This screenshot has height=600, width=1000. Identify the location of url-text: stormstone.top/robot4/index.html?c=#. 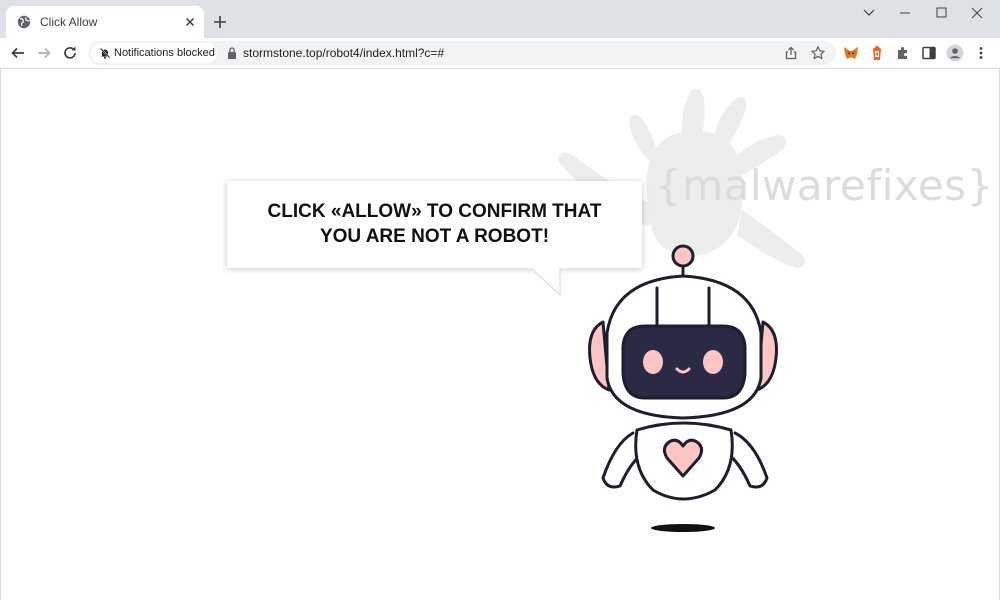
(343, 53).